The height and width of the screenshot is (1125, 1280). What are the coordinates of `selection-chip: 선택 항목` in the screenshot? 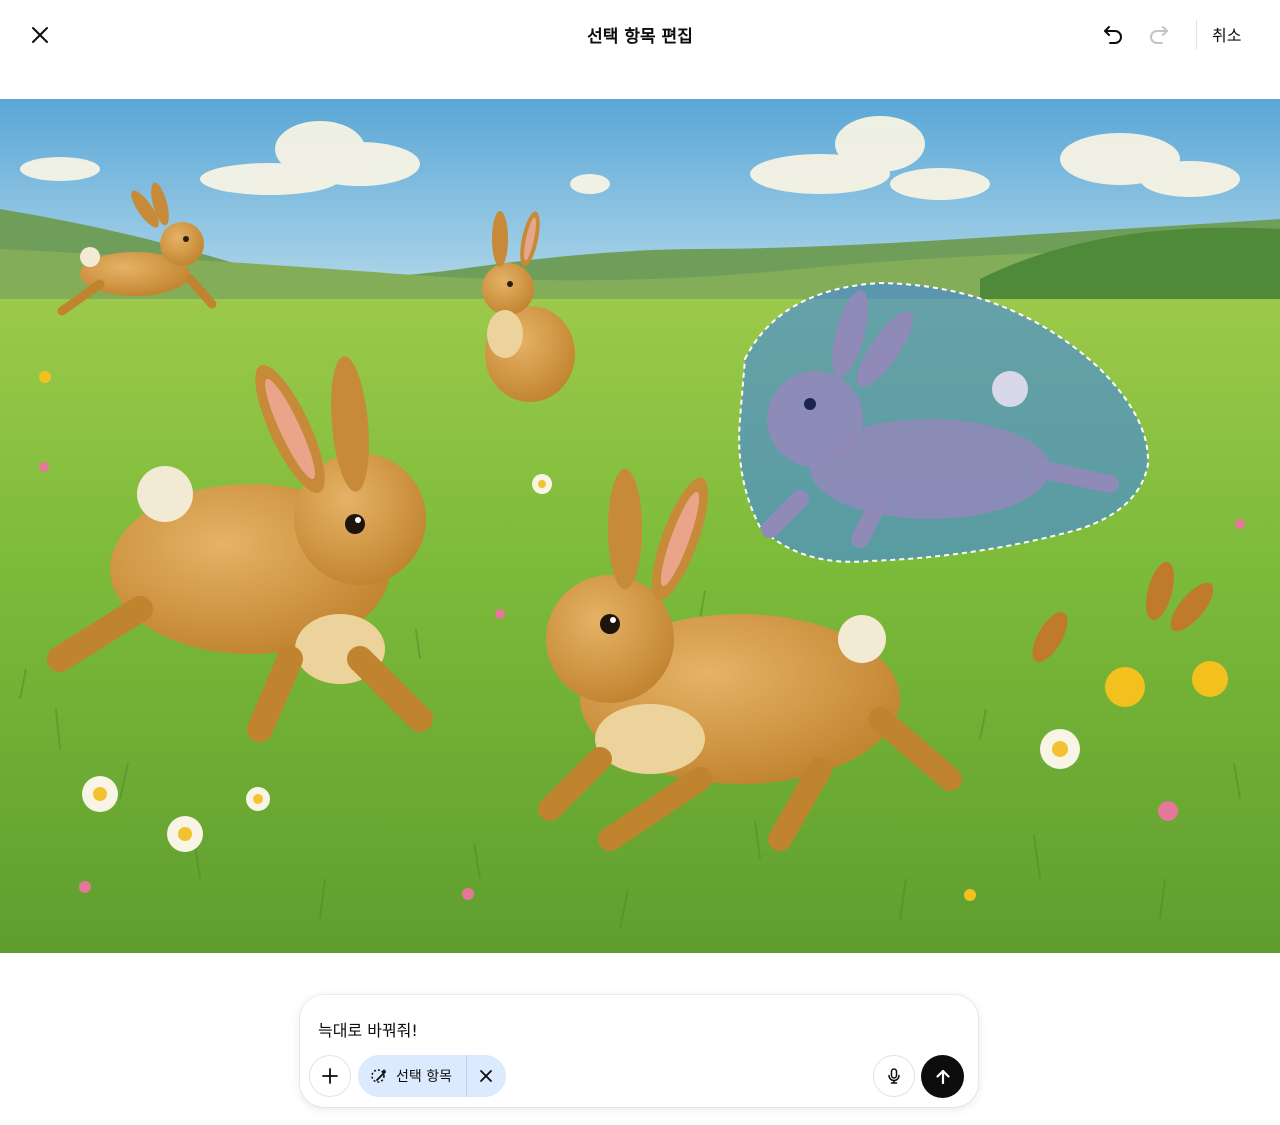 It's located at (432, 1076).